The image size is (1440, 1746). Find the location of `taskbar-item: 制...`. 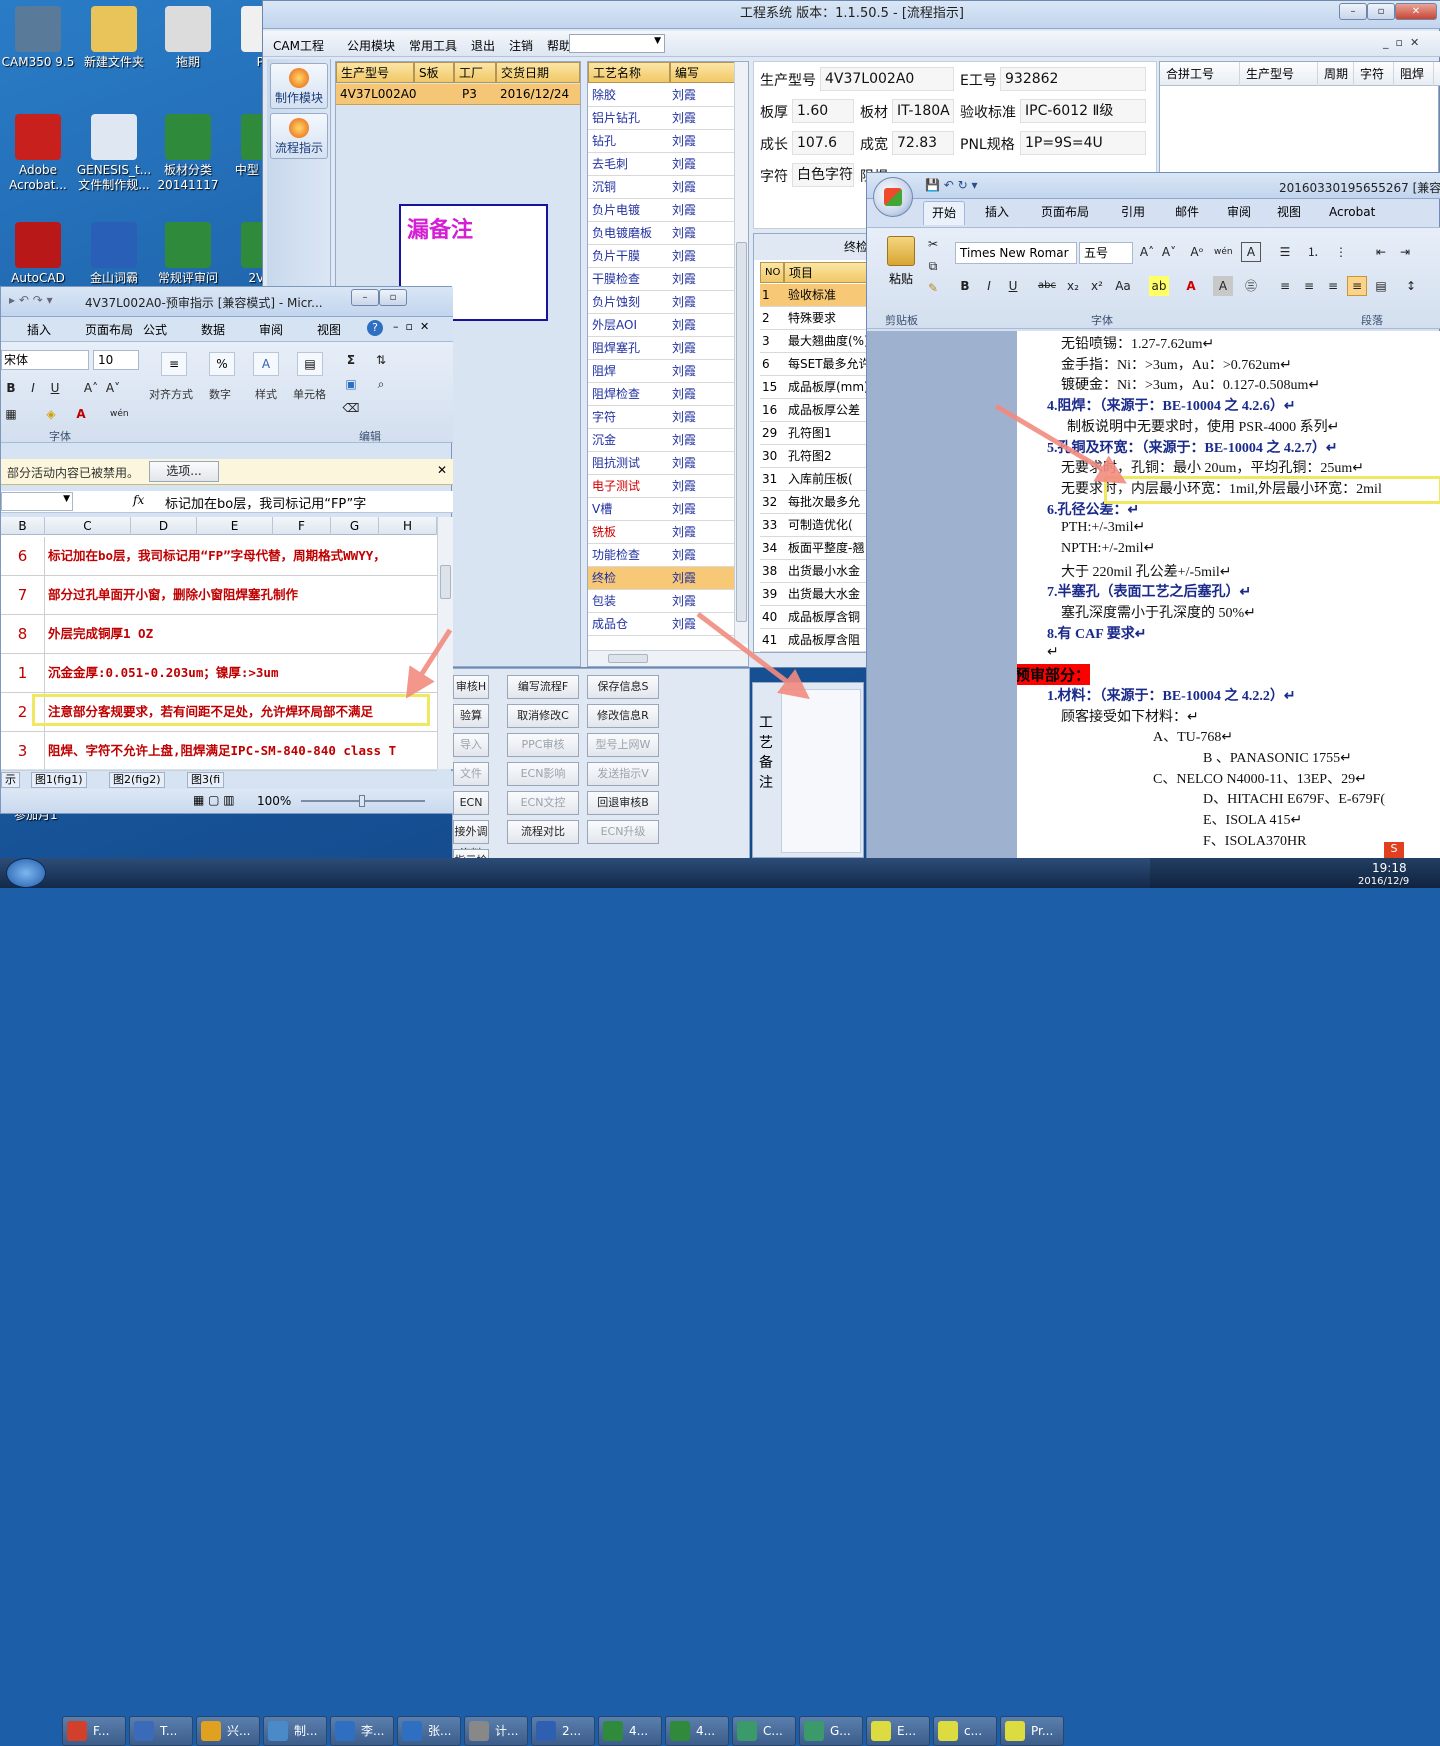

taskbar-item: 制... is located at coordinates (295, 1731).